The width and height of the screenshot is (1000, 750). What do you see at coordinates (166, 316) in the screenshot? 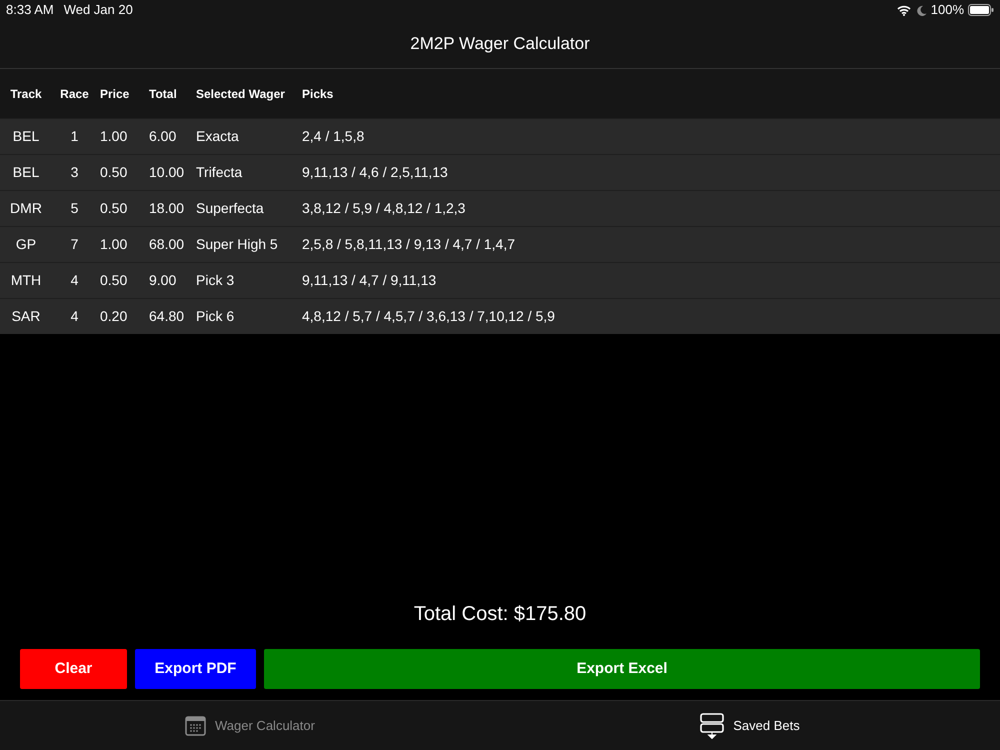
I see `table-cell-text: 64.80` at bounding box center [166, 316].